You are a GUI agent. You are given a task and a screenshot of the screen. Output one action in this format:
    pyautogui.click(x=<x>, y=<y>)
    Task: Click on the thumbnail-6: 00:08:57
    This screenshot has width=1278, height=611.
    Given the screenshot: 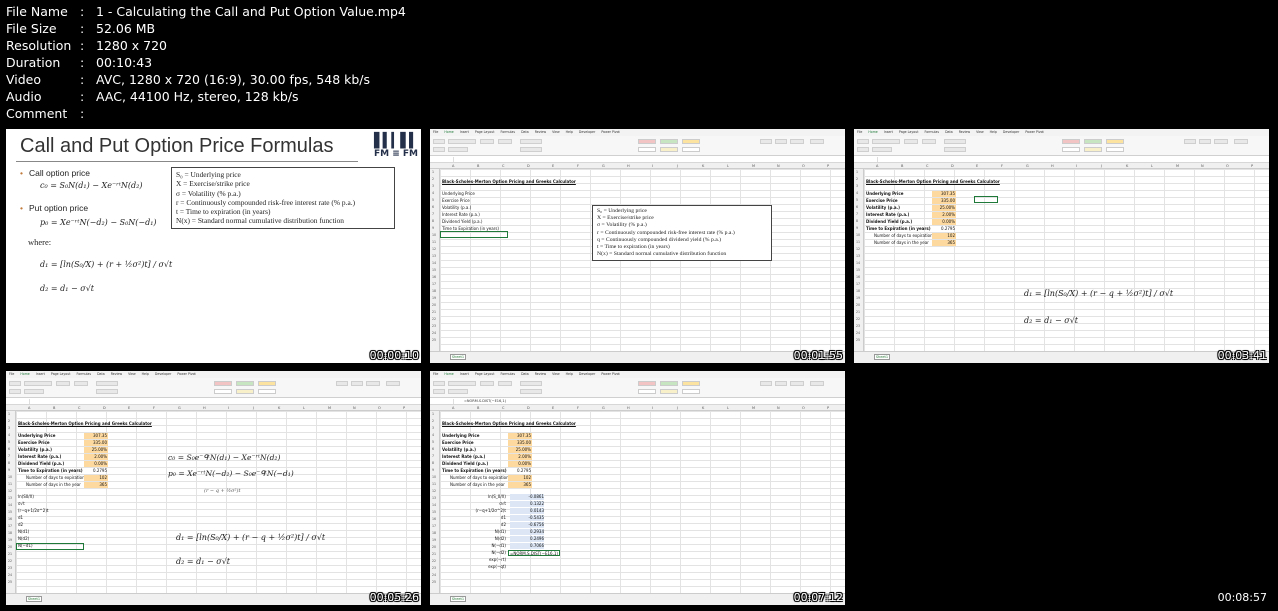 What is the action you would take?
    pyautogui.click(x=1061, y=488)
    